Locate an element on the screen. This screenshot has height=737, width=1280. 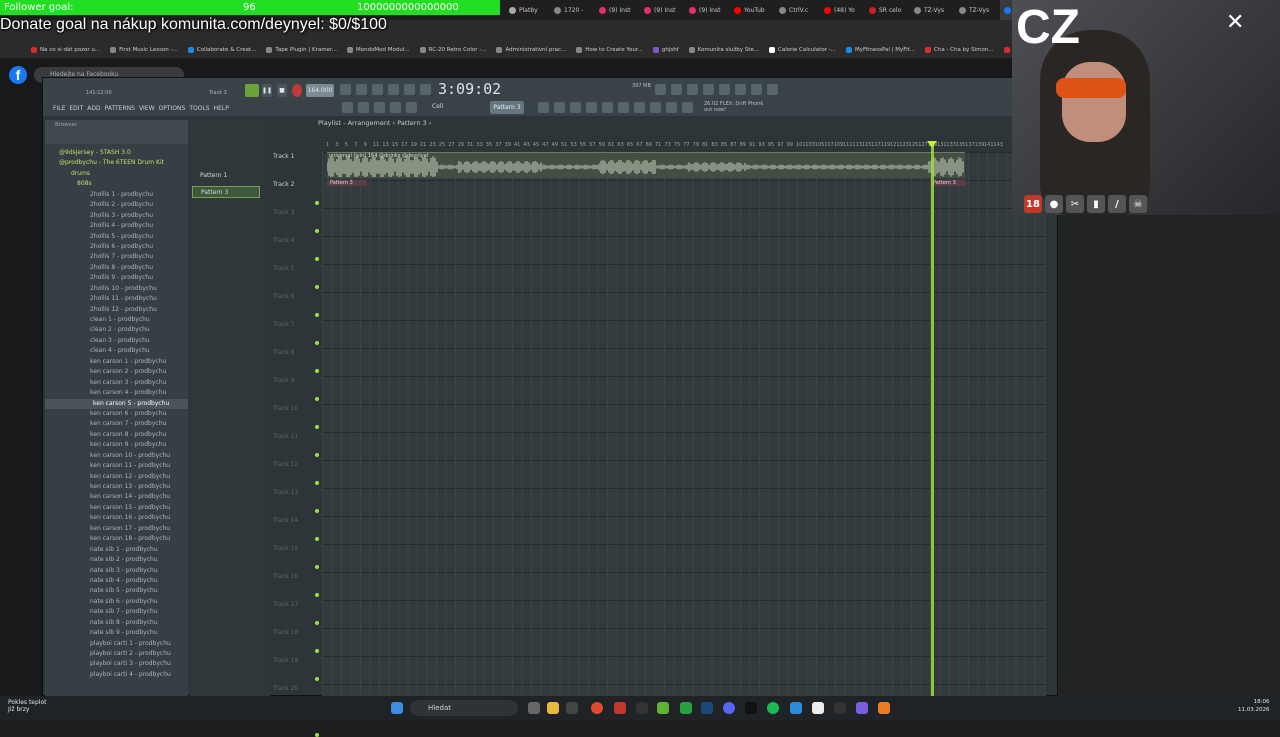
snap-selector: Cell is located at coordinates (437, 106).